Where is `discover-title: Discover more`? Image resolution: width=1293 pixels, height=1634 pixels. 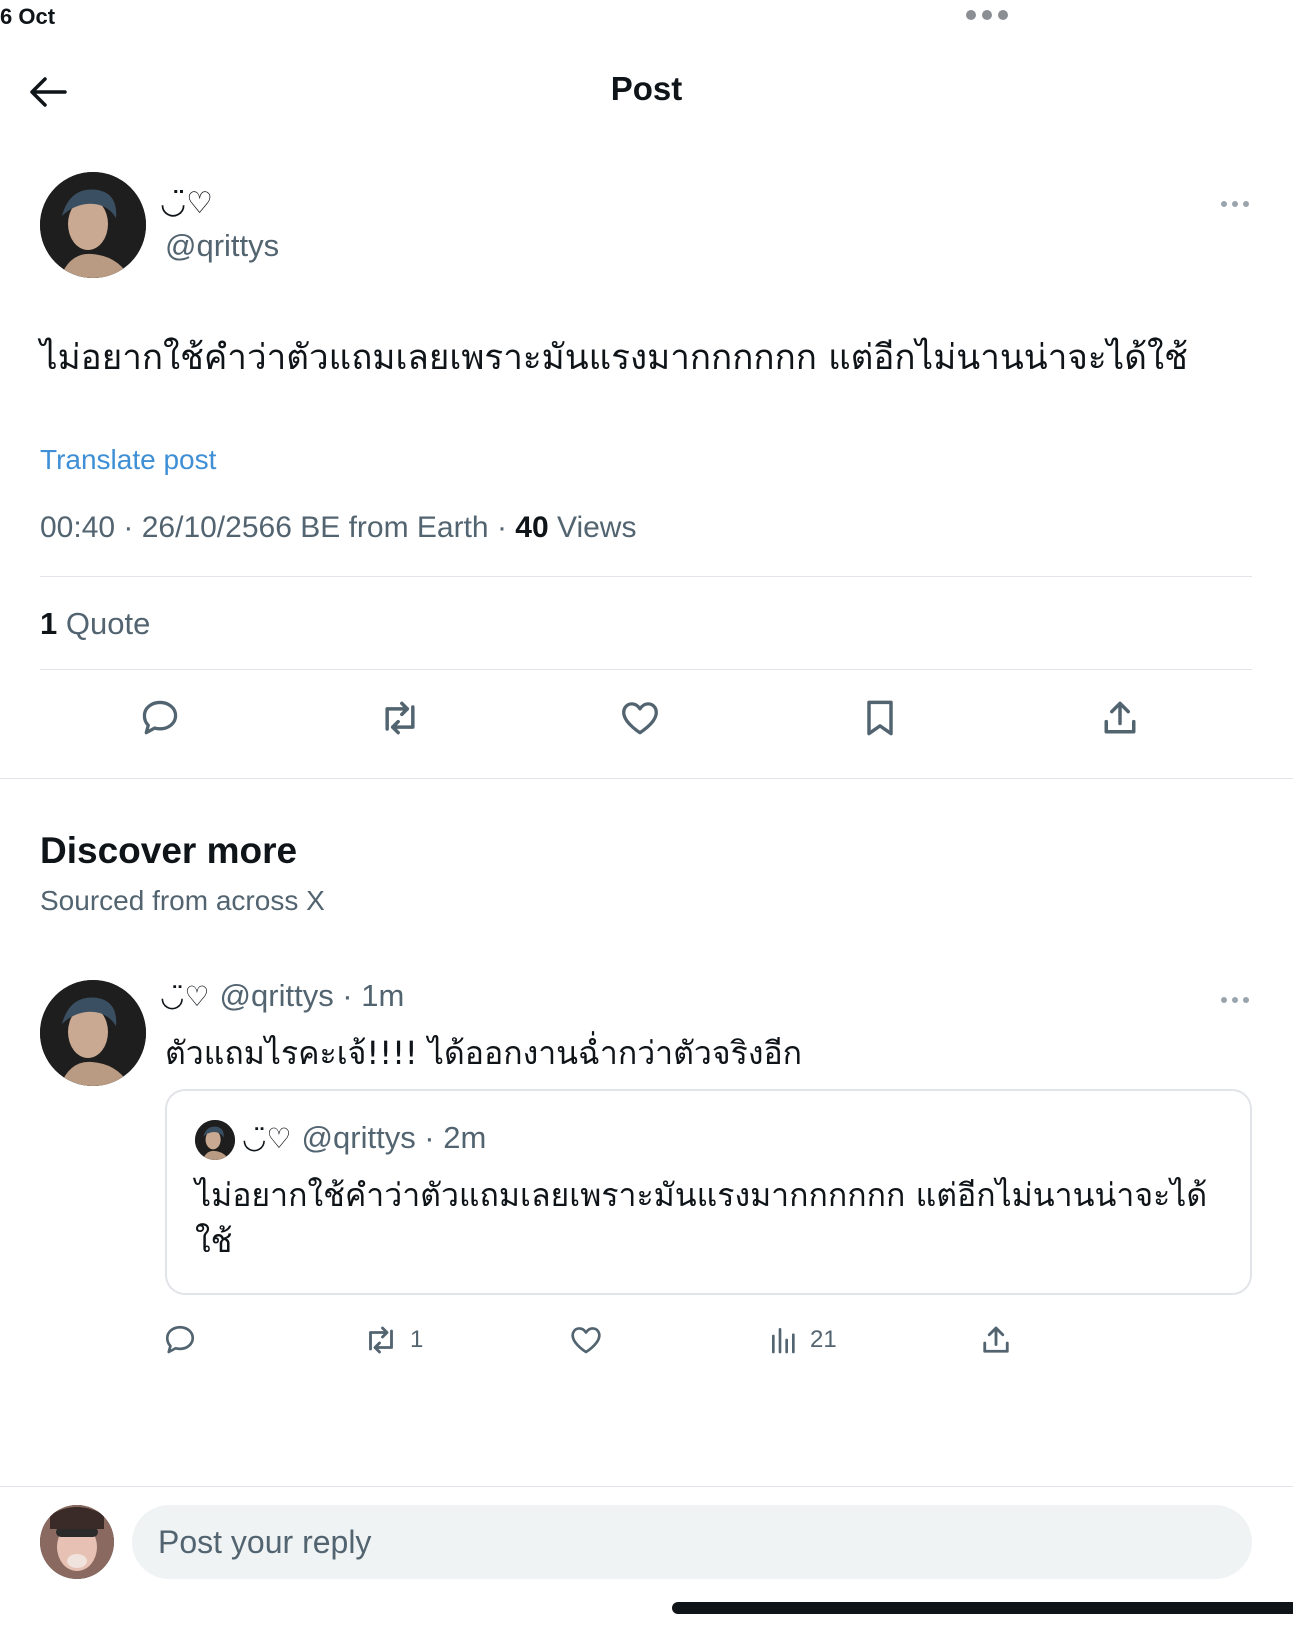 discover-title: Discover more is located at coordinates (169, 850).